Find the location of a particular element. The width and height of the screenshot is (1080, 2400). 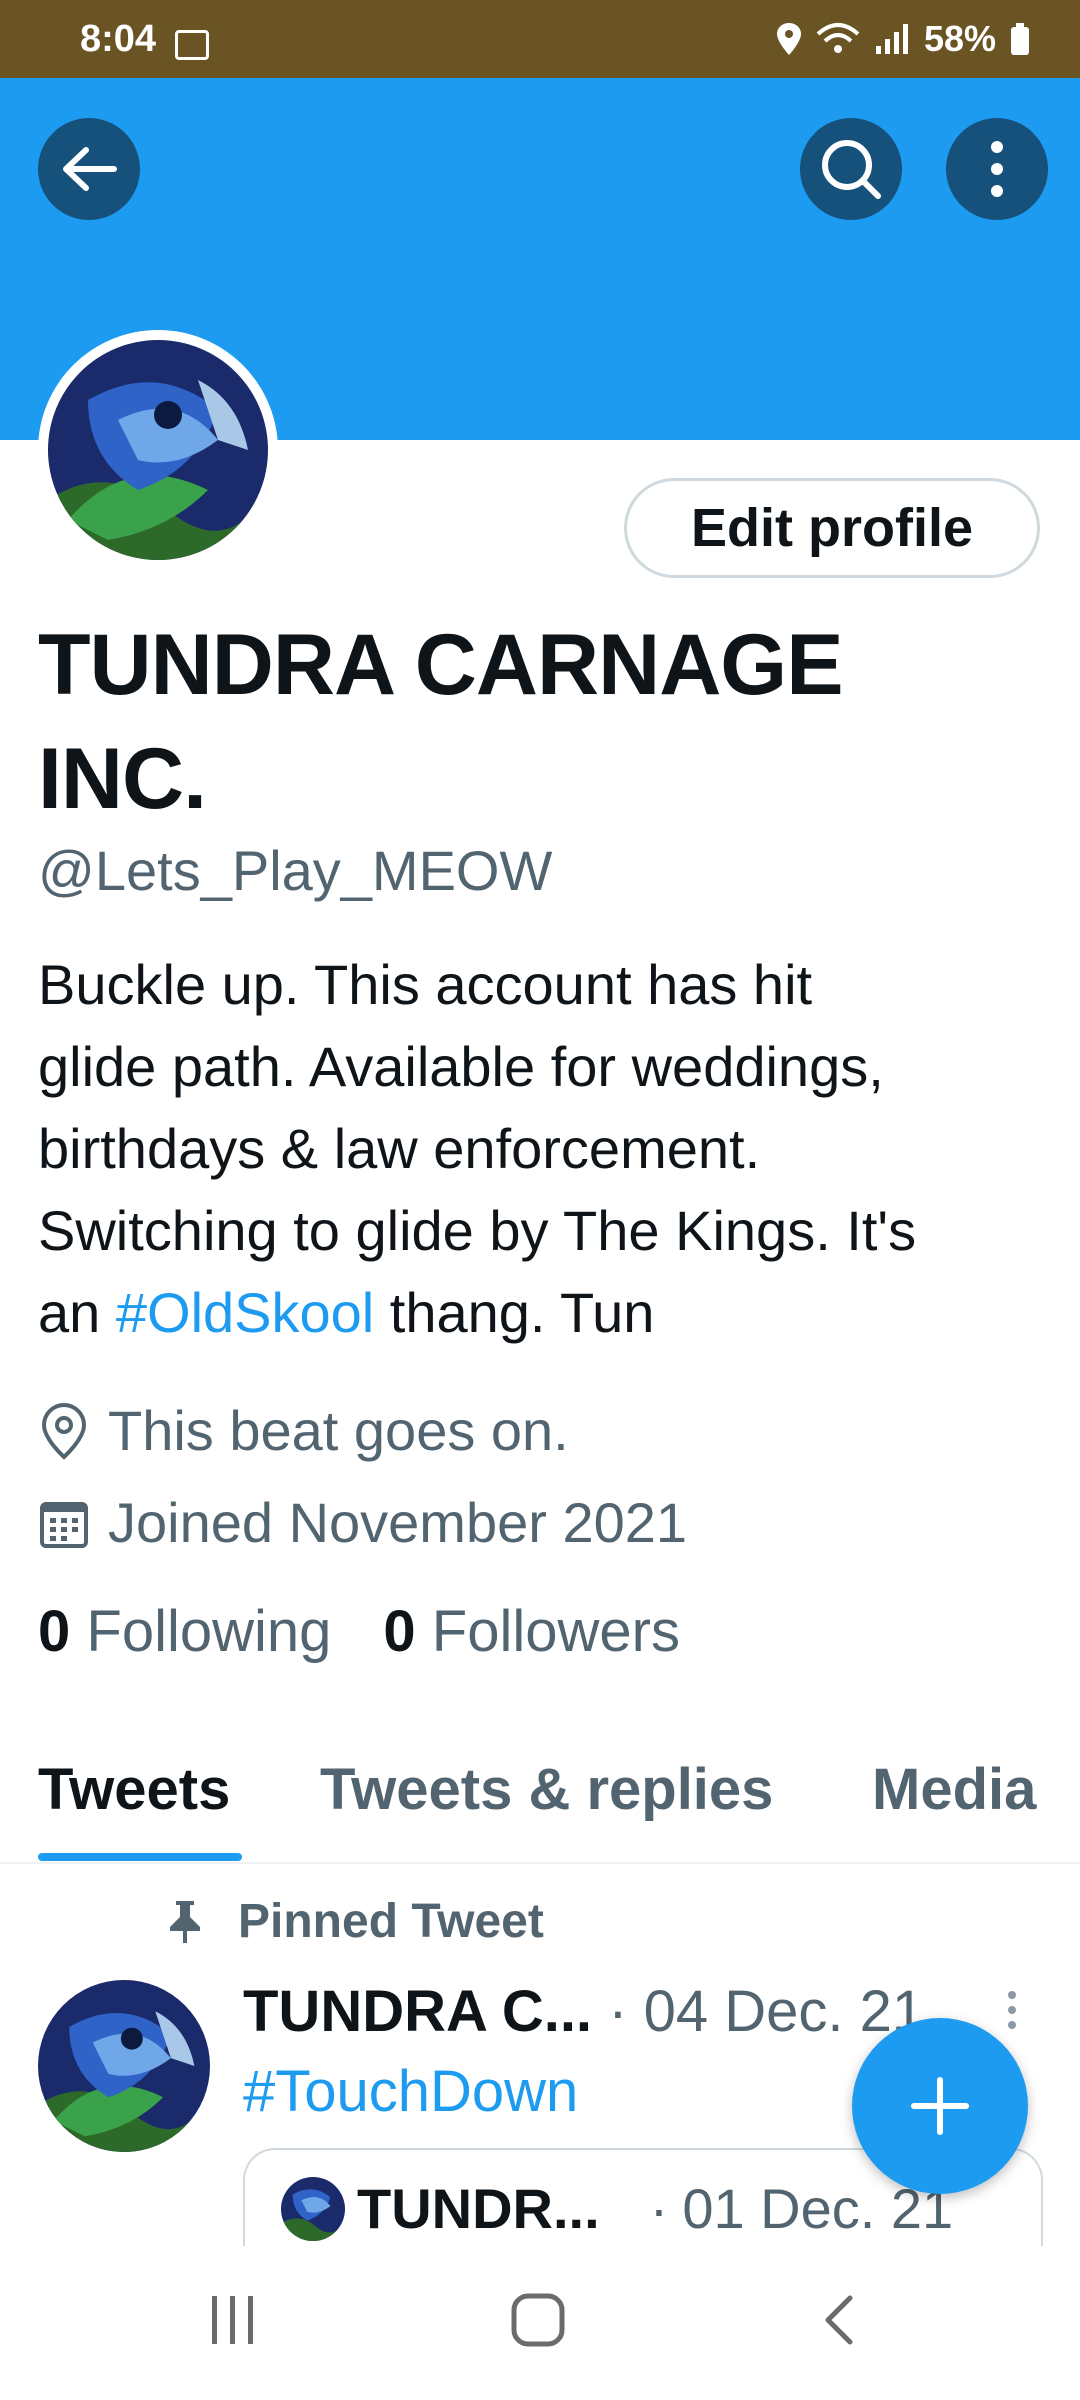

pinned-tweet-label: Pinned Tweet is located at coordinates (355, 1921).